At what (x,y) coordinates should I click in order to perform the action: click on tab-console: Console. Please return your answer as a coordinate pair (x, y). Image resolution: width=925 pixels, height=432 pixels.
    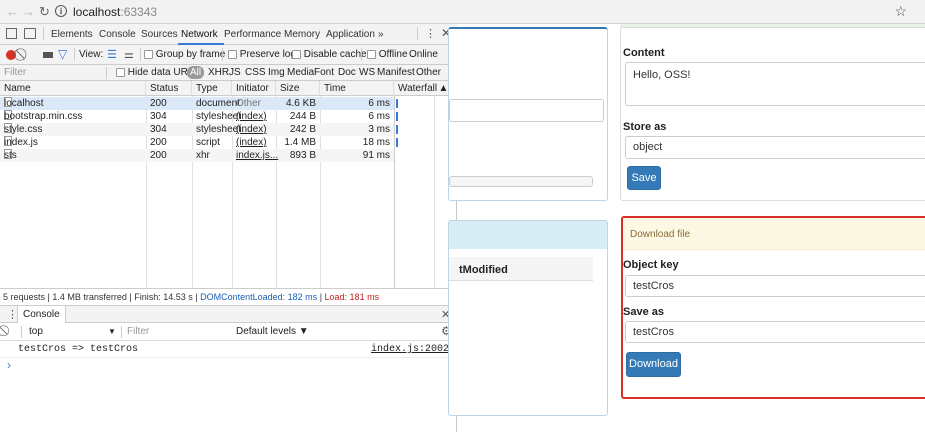
    Looking at the image, I should click on (117, 34).